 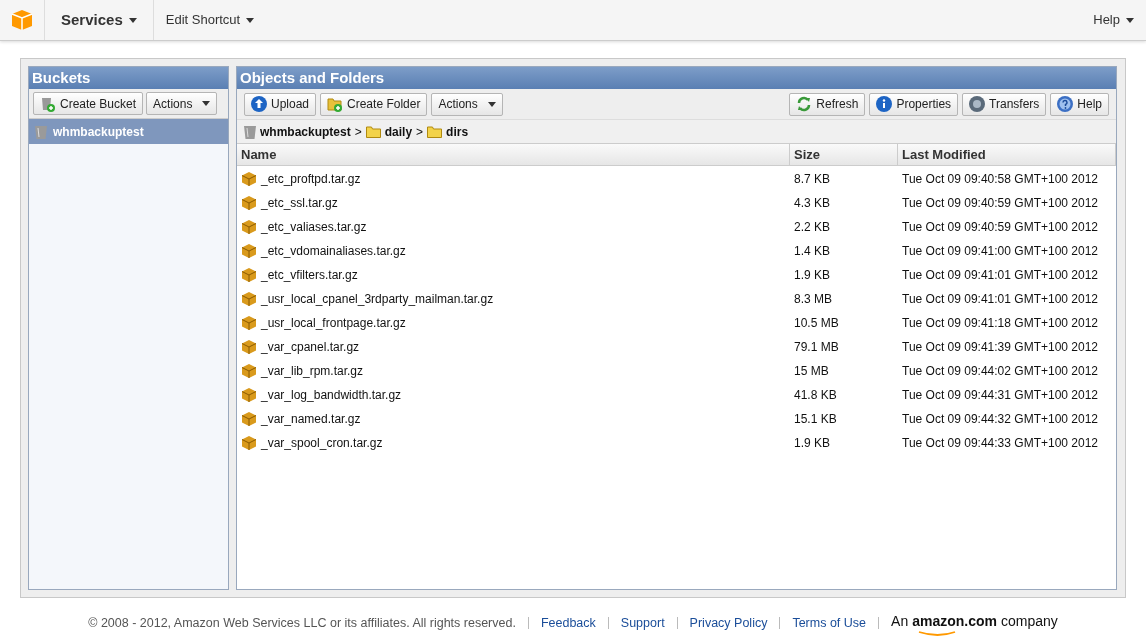 What do you see at coordinates (1000, 179) in the screenshot?
I see `modified-date: Tue Oct 09 09:40:58 GMT+100 2012` at bounding box center [1000, 179].